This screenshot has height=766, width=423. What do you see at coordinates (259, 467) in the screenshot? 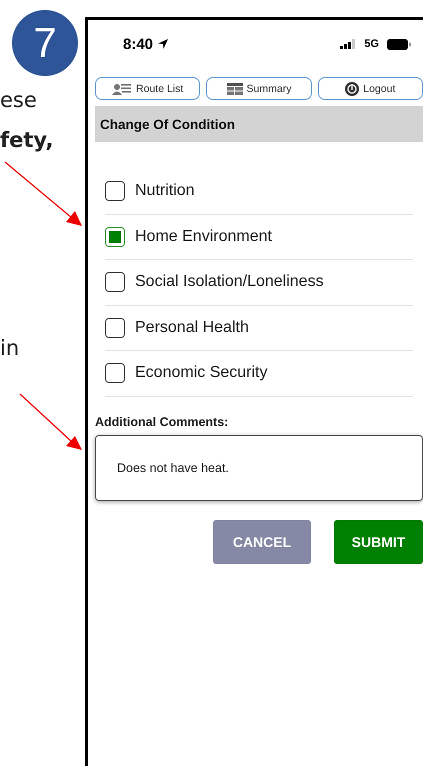
I see `comments-field: Does not have heat.` at bounding box center [259, 467].